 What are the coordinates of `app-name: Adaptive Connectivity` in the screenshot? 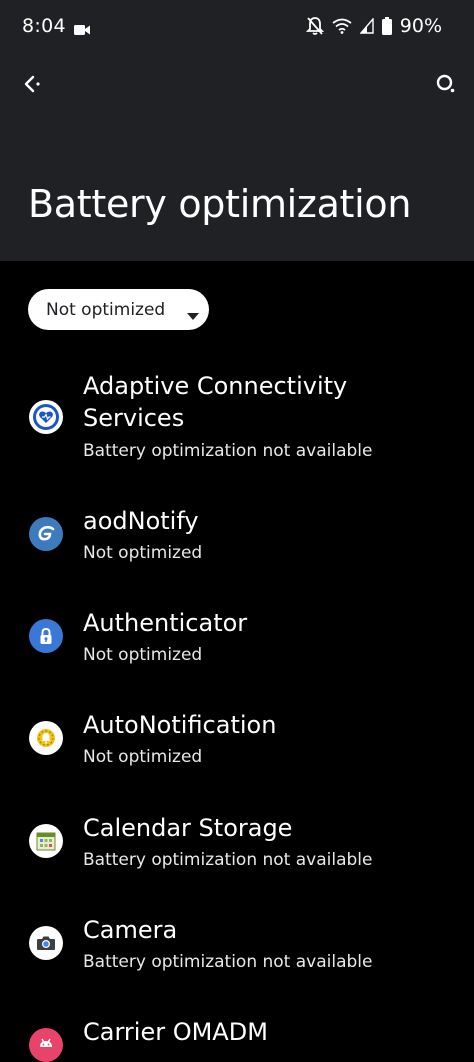 It's located at (215, 386).